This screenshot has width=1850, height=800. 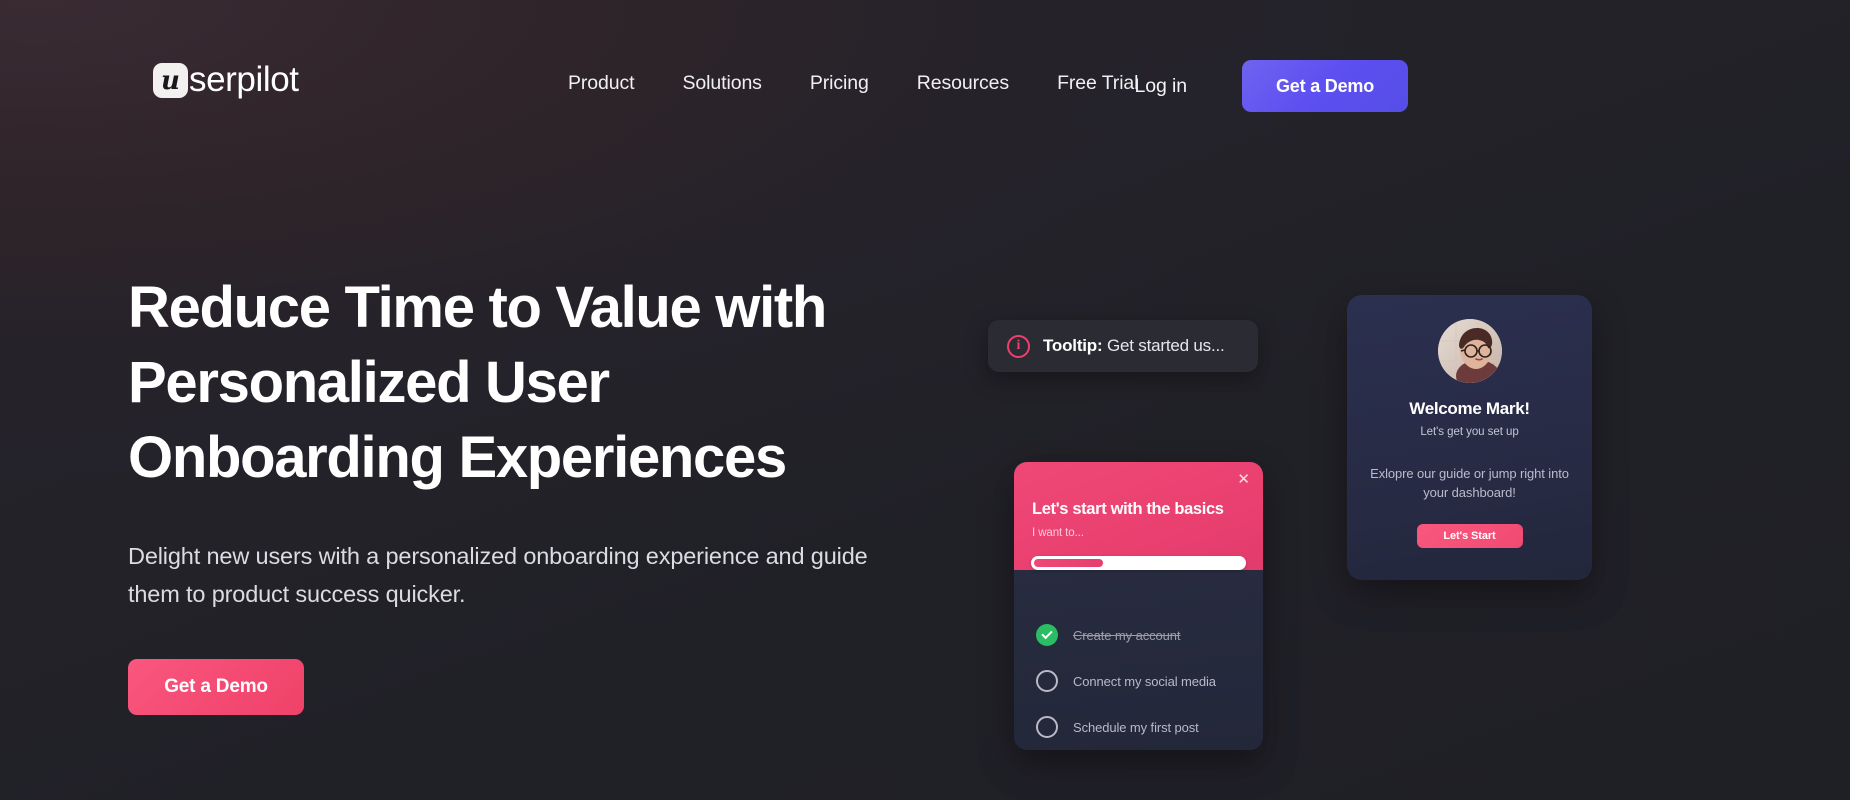 I want to click on checklist-progress-bar, so click(x=1138, y=563).